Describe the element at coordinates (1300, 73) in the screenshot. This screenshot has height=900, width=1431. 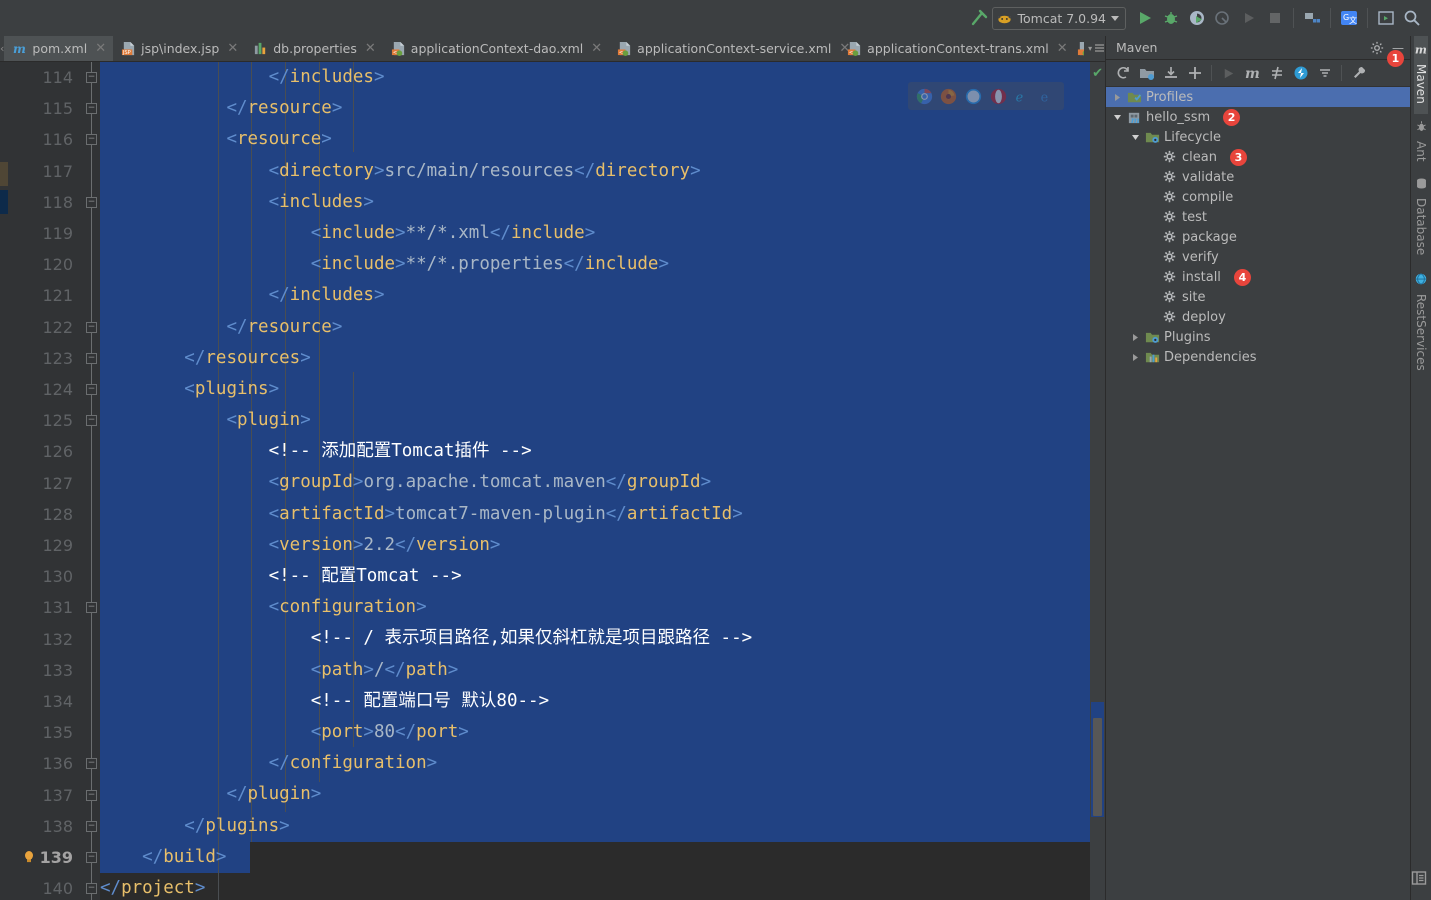
I see `toggle-offline-icon` at that location.